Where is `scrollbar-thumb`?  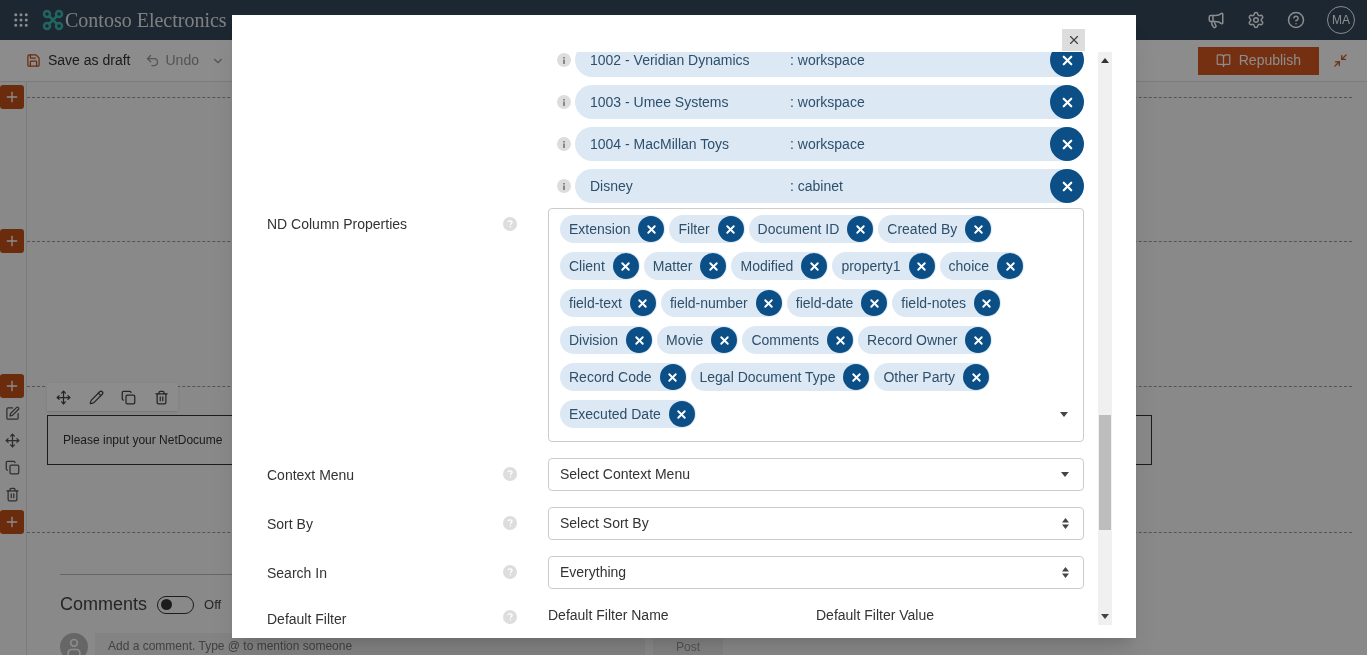
scrollbar-thumb is located at coordinates (1105, 472).